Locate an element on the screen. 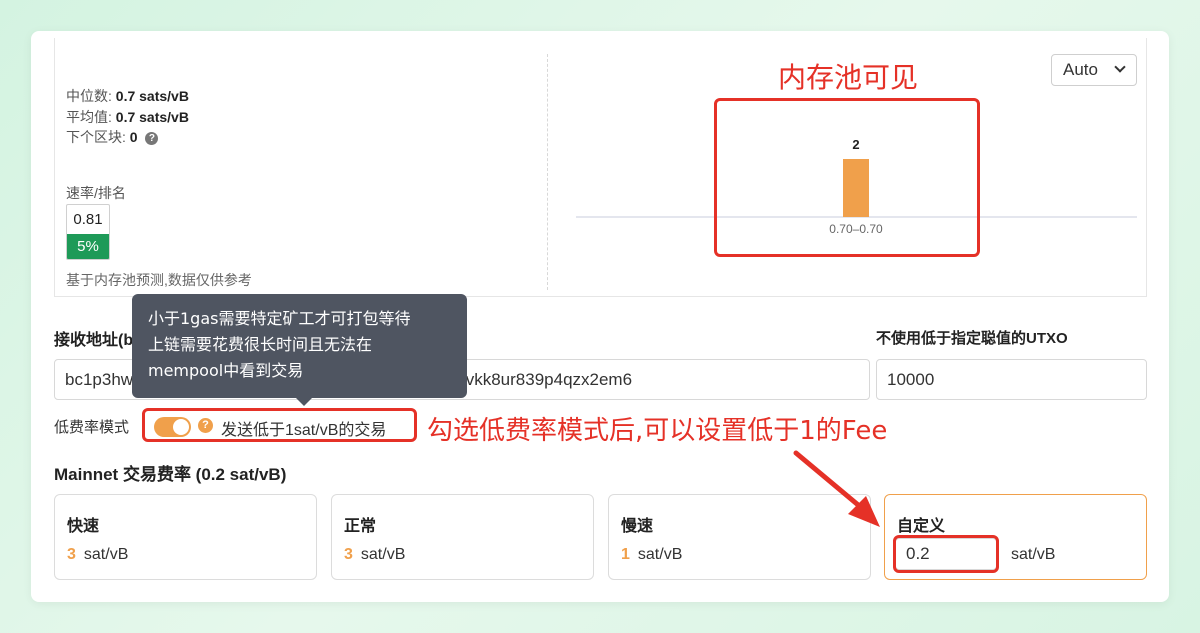 This screenshot has height=633, width=1200. fee-option-slow: 慢速 1 sat/vB is located at coordinates (739, 537).